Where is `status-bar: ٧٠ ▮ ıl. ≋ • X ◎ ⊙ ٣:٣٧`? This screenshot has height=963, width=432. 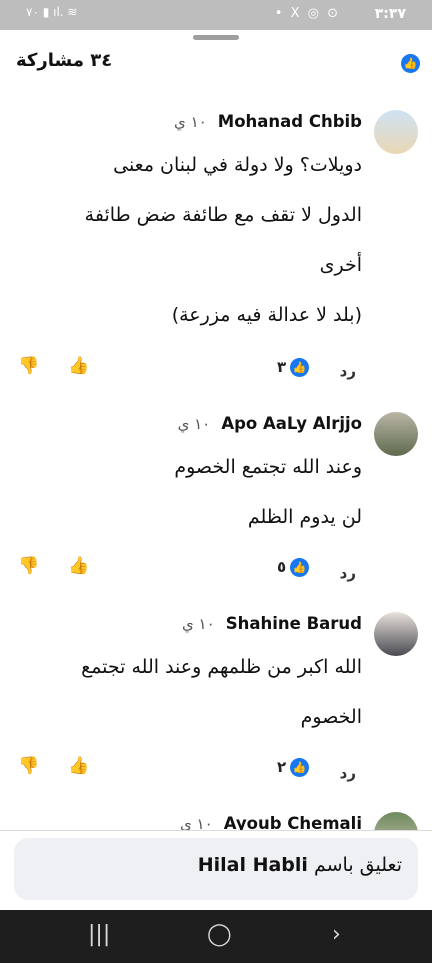 status-bar: ٧٠ ▮ ıl. ≋ • X ◎ ⊙ ٣:٣٧ is located at coordinates (216, 15).